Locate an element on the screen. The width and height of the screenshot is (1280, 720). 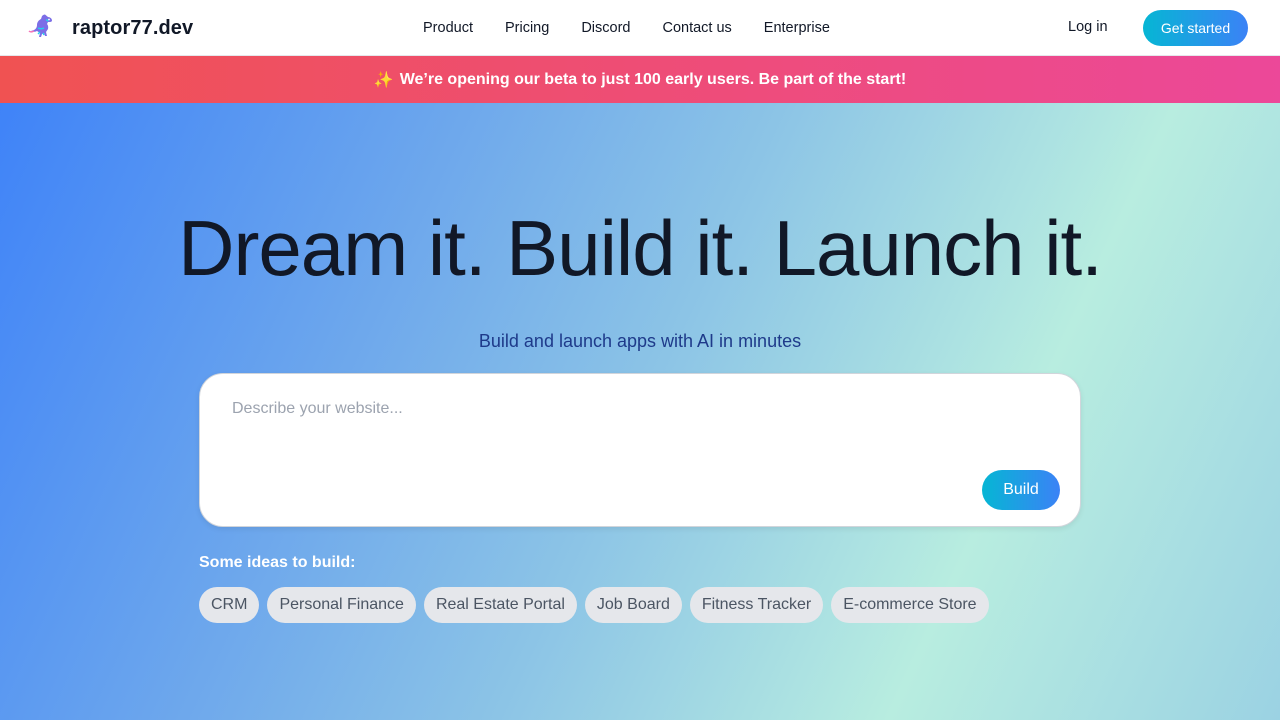
sparkles-icon: ✨ is located at coordinates (383, 80).